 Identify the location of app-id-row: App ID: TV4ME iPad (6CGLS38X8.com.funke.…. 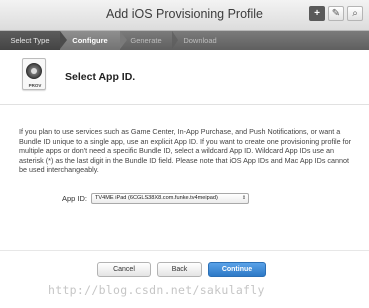
(156, 198).